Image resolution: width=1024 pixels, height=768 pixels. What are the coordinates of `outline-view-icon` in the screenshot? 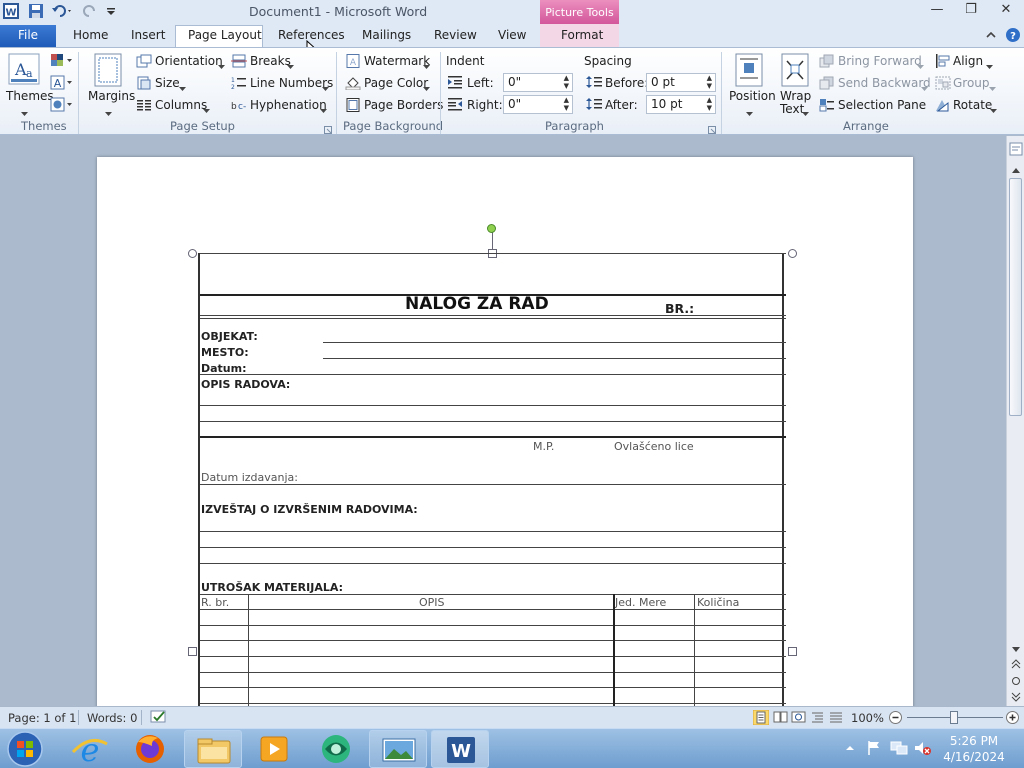 It's located at (818, 719).